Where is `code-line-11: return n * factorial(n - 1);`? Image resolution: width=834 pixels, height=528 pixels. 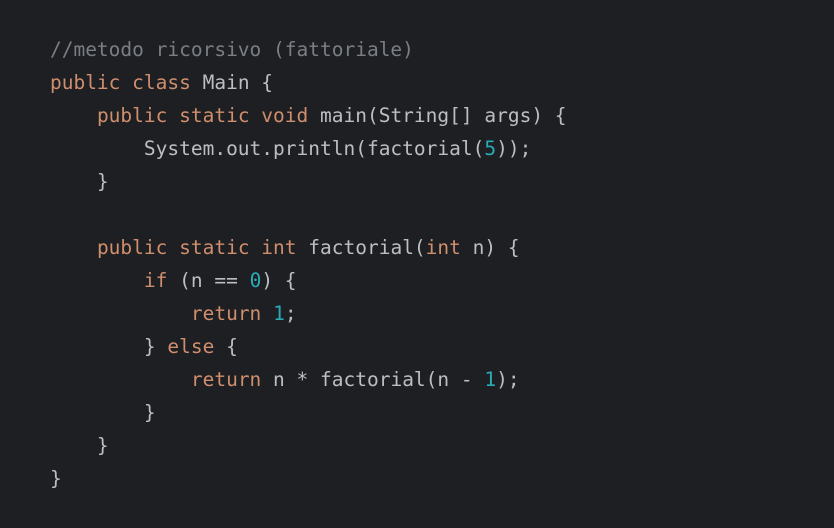
code-line-11: return n * factorial(n - 1); is located at coordinates (261, 360).